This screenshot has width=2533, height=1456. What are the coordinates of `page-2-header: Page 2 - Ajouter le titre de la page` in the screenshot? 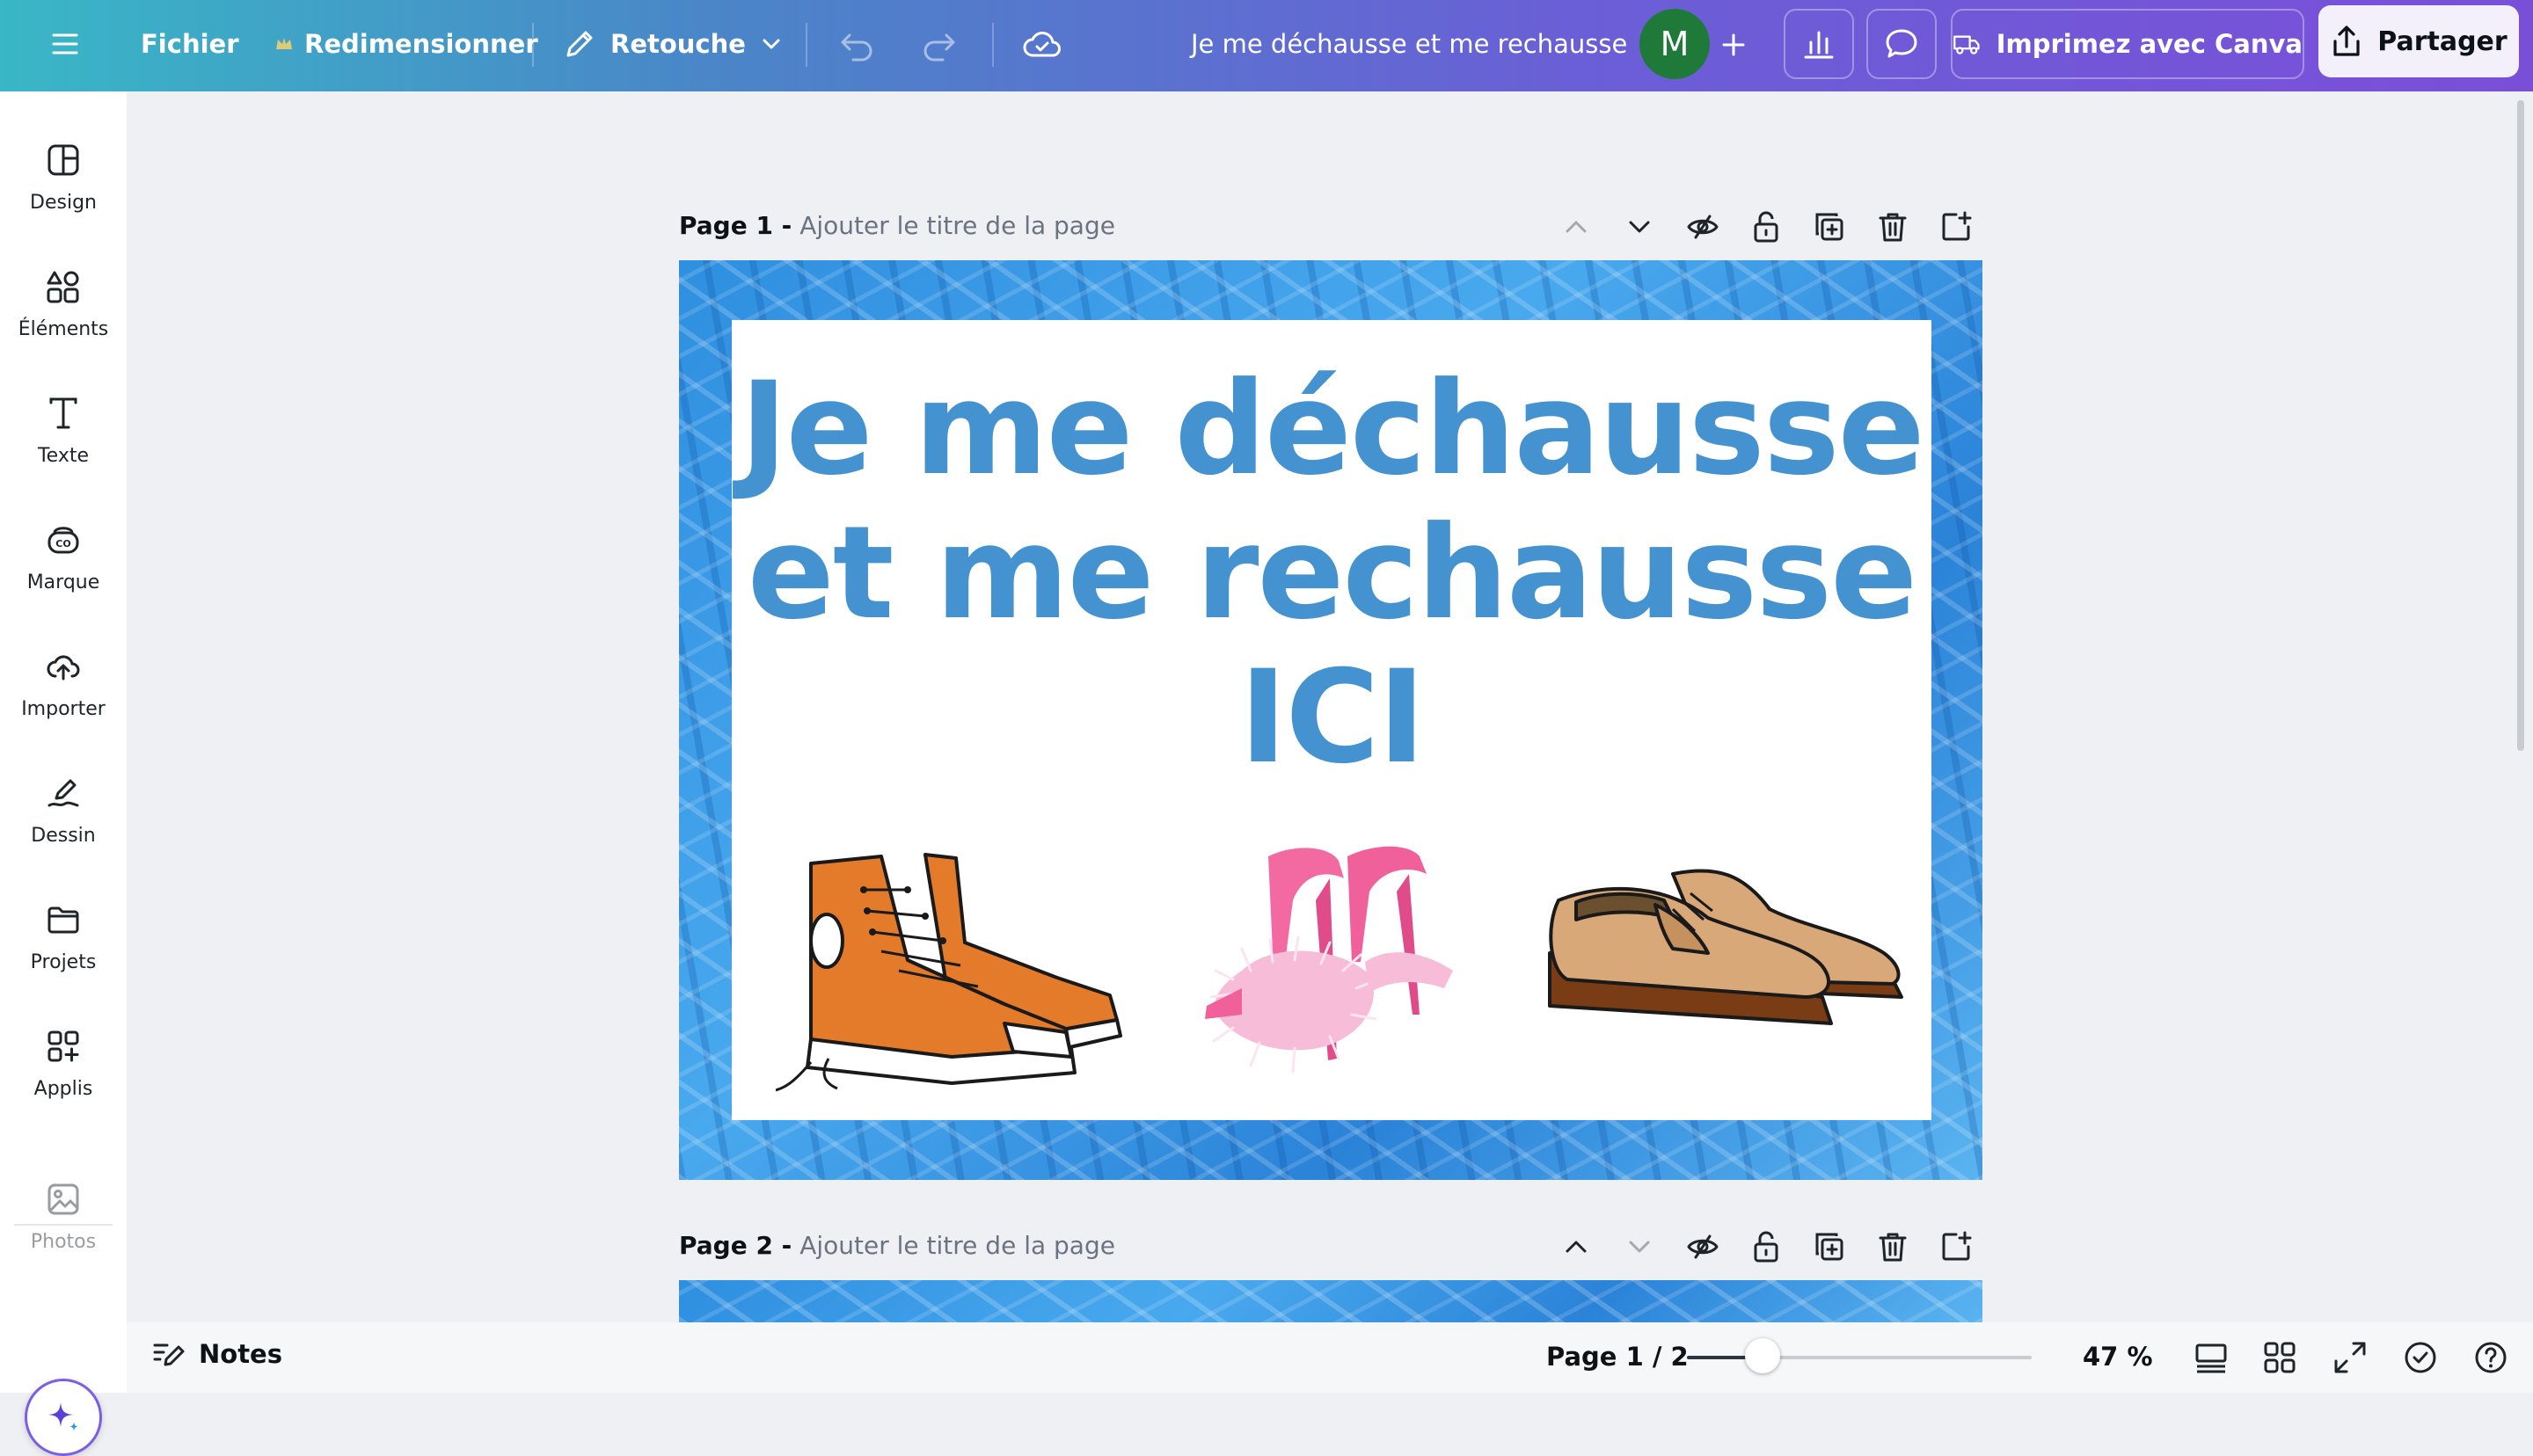 It's located at (897, 1245).